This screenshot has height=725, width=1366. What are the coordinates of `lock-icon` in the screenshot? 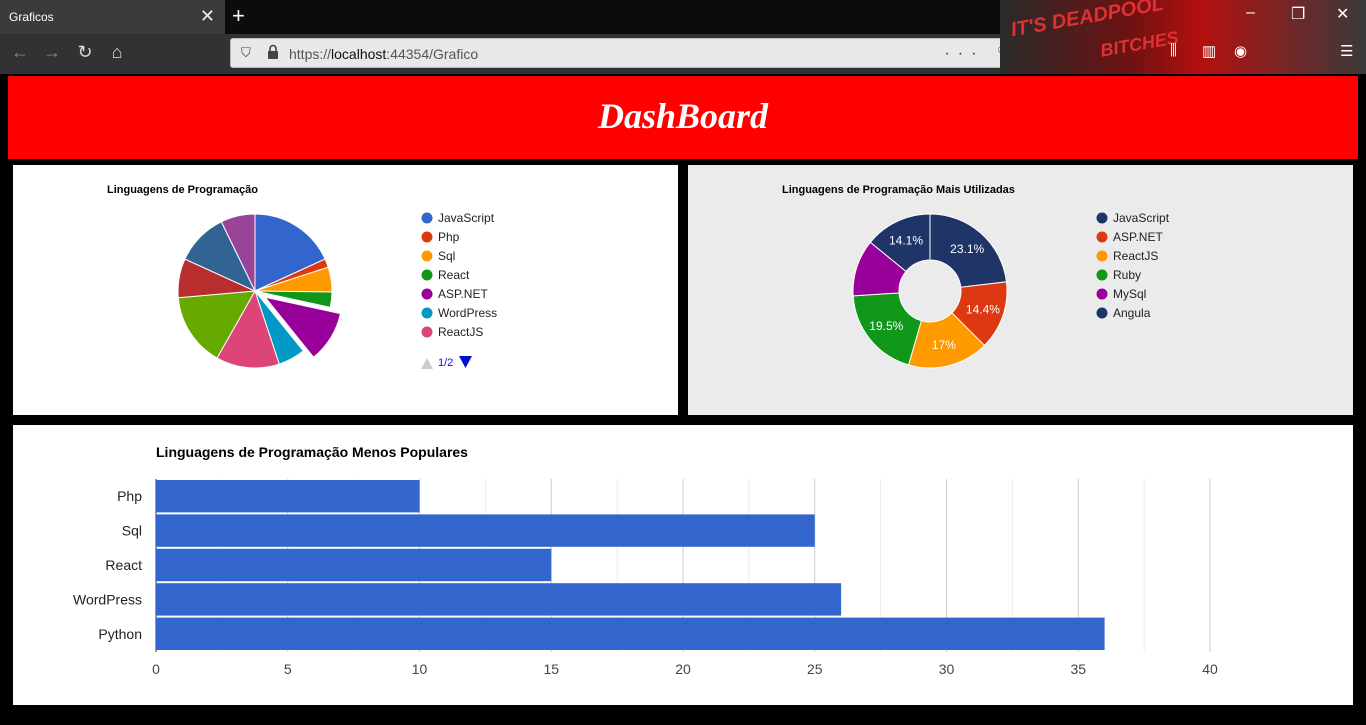 It's located at (273, 52).